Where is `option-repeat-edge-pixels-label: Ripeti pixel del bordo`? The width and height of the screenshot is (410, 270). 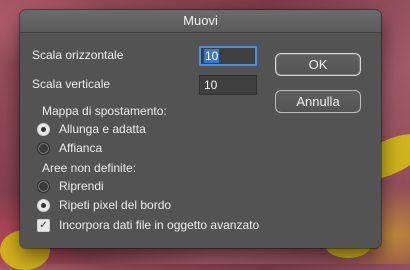 option-repeat-edge-pixels-label: Ripeti pixel del bordo is located at coordinates (115, 205).